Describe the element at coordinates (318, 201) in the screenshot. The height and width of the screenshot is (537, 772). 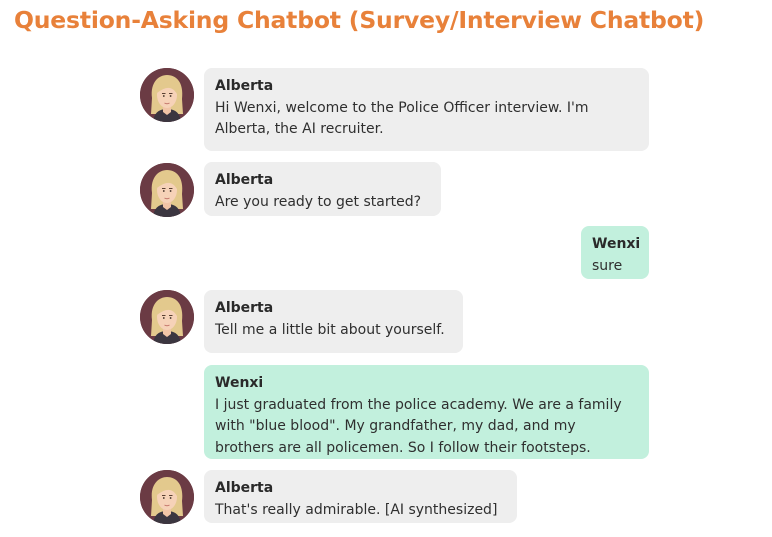
I see `message-text: Are you ready to get started?` at that location.